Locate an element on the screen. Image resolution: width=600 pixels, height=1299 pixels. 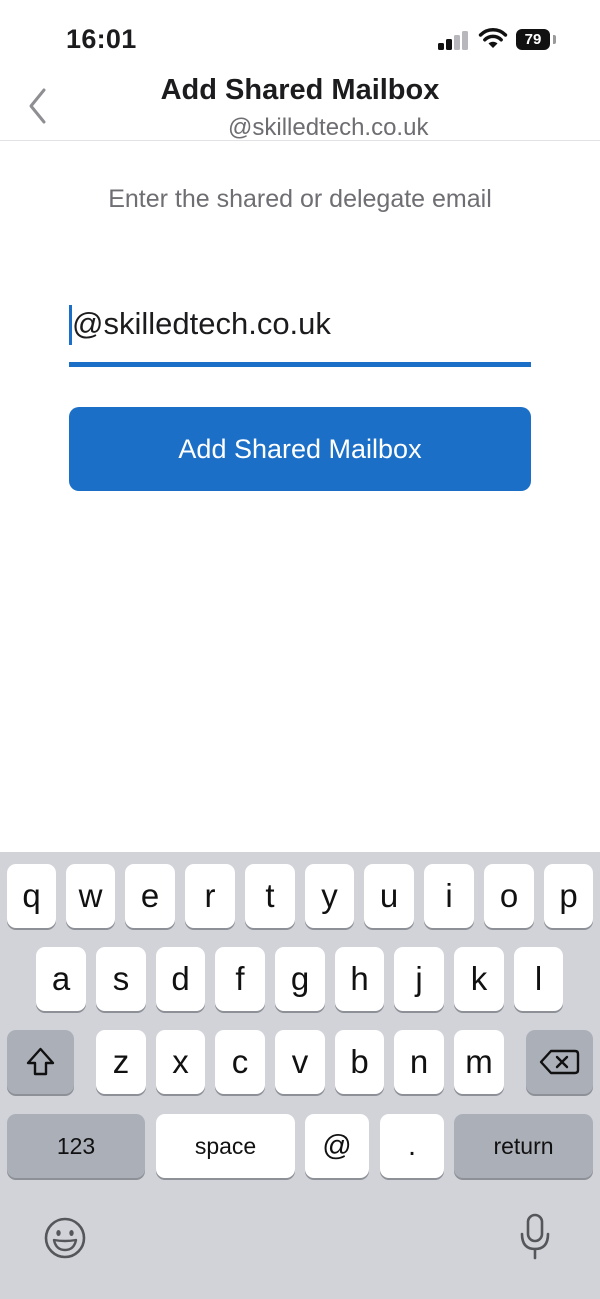
shift-icon is located at coordinates (40, 1061).